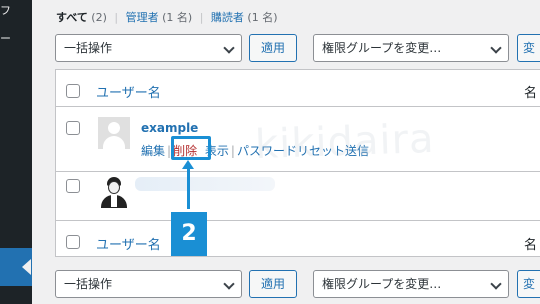 The image size is (540, 304). What do you see at coordinates (227, 17) in the screenshot?
I see `filter-subscriber-link: 購読者` at bounding box center [227, 17].